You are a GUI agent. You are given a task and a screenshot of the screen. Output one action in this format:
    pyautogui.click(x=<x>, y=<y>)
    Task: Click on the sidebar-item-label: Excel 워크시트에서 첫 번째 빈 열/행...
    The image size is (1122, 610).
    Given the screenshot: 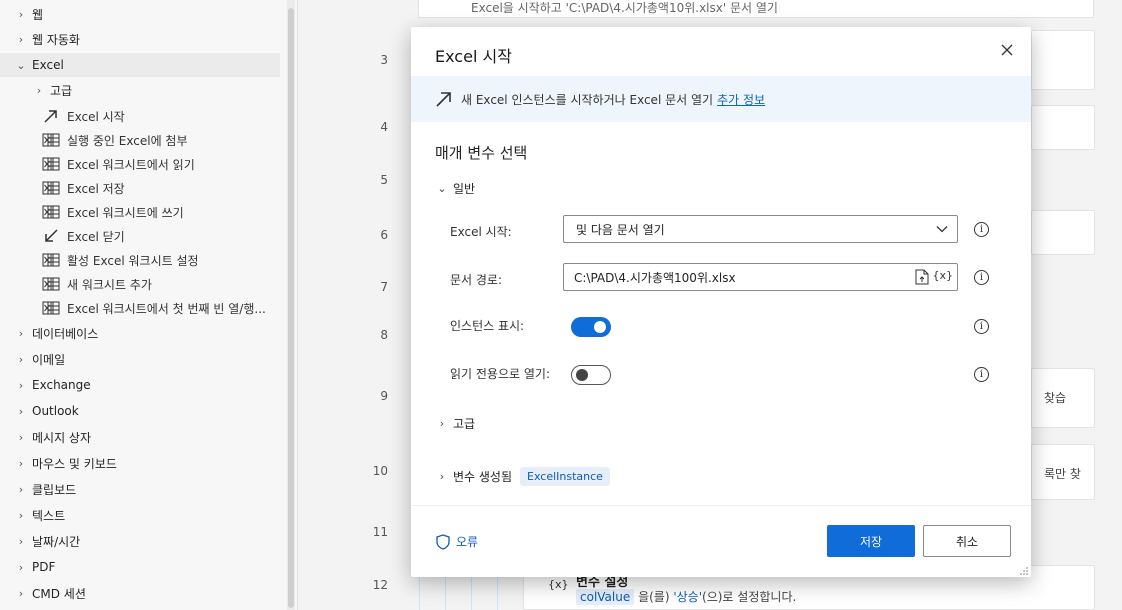 What is the action you would take?
    pyautogui.click(x=166, y=308)
    